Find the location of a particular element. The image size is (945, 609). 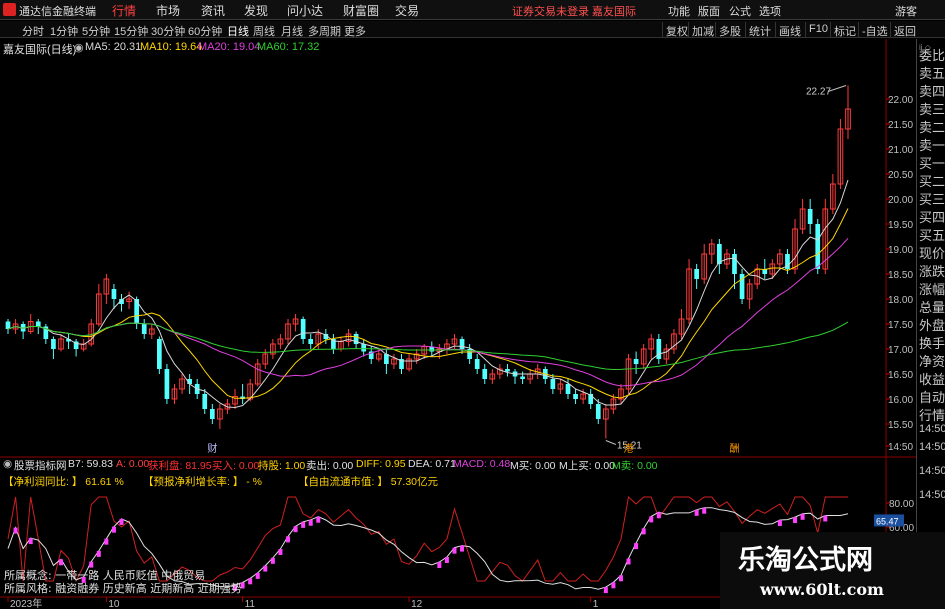

menu-banmian: 版面 is located at coordinates (709, 11).